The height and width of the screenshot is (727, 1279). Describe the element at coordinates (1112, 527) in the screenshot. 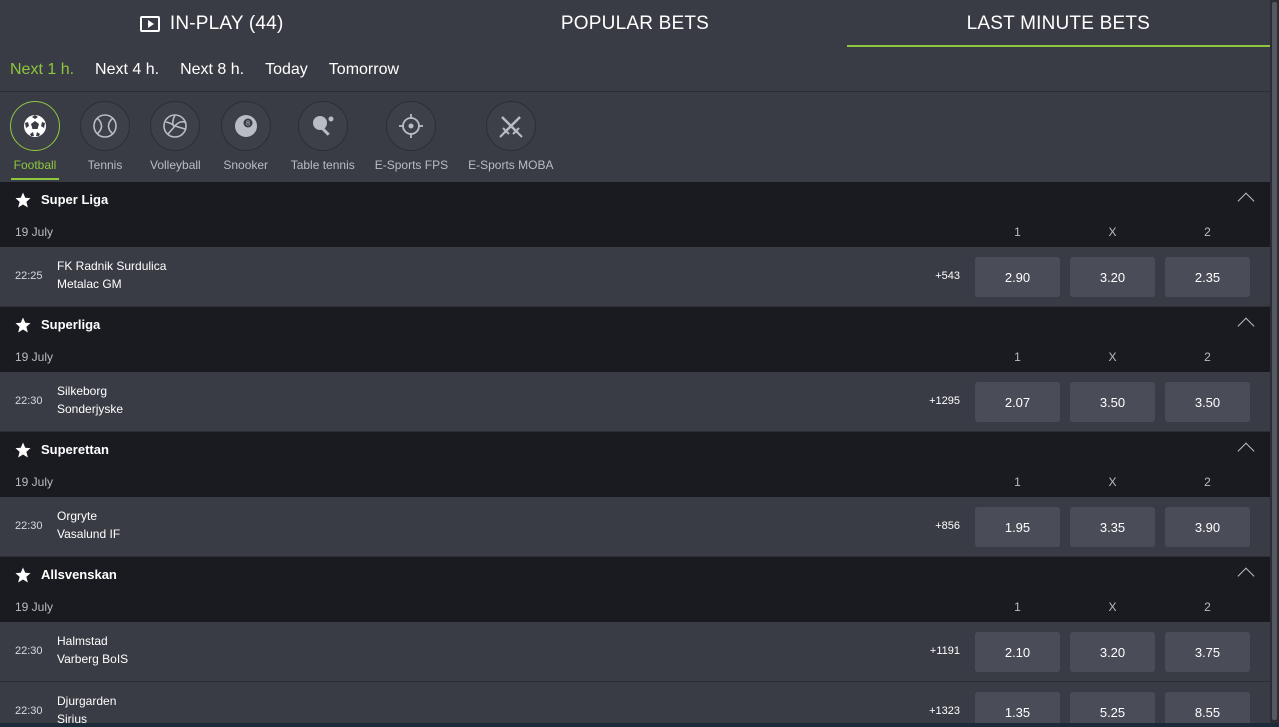

I see `odd-button-x: 3.35` at that location.